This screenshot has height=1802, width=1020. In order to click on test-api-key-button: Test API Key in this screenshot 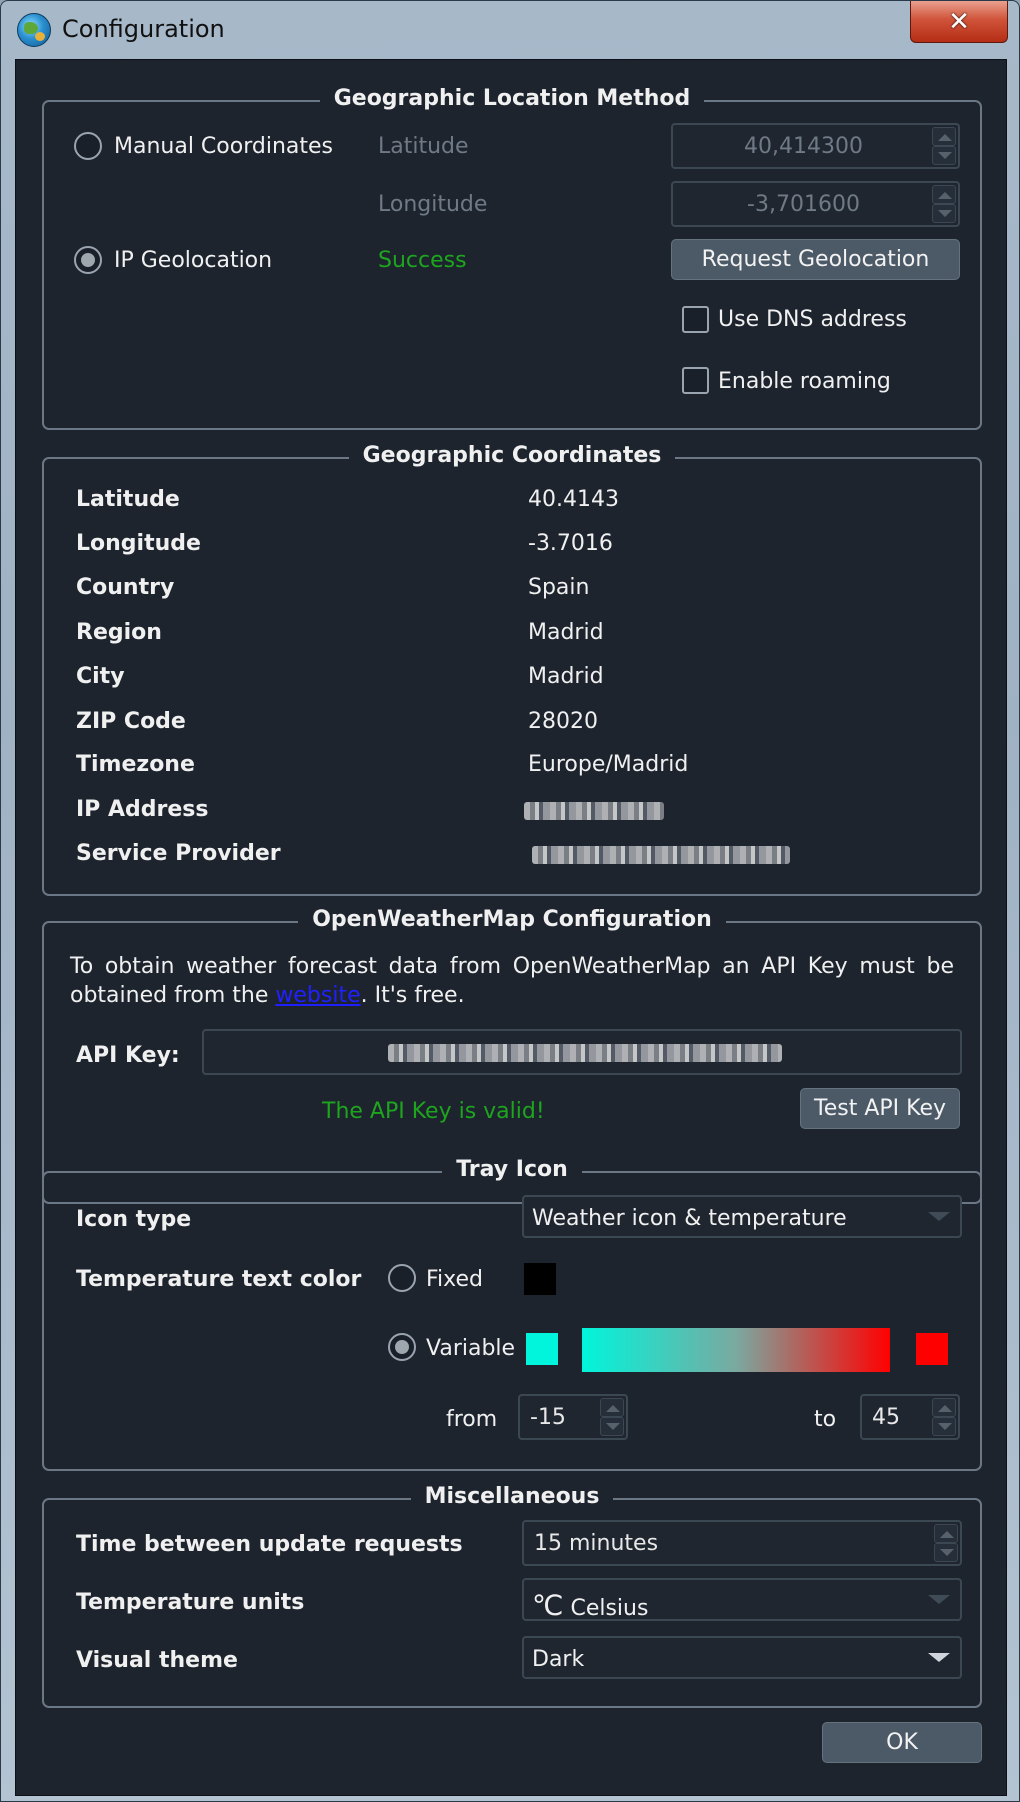, I will do `click(880, 1108)`.